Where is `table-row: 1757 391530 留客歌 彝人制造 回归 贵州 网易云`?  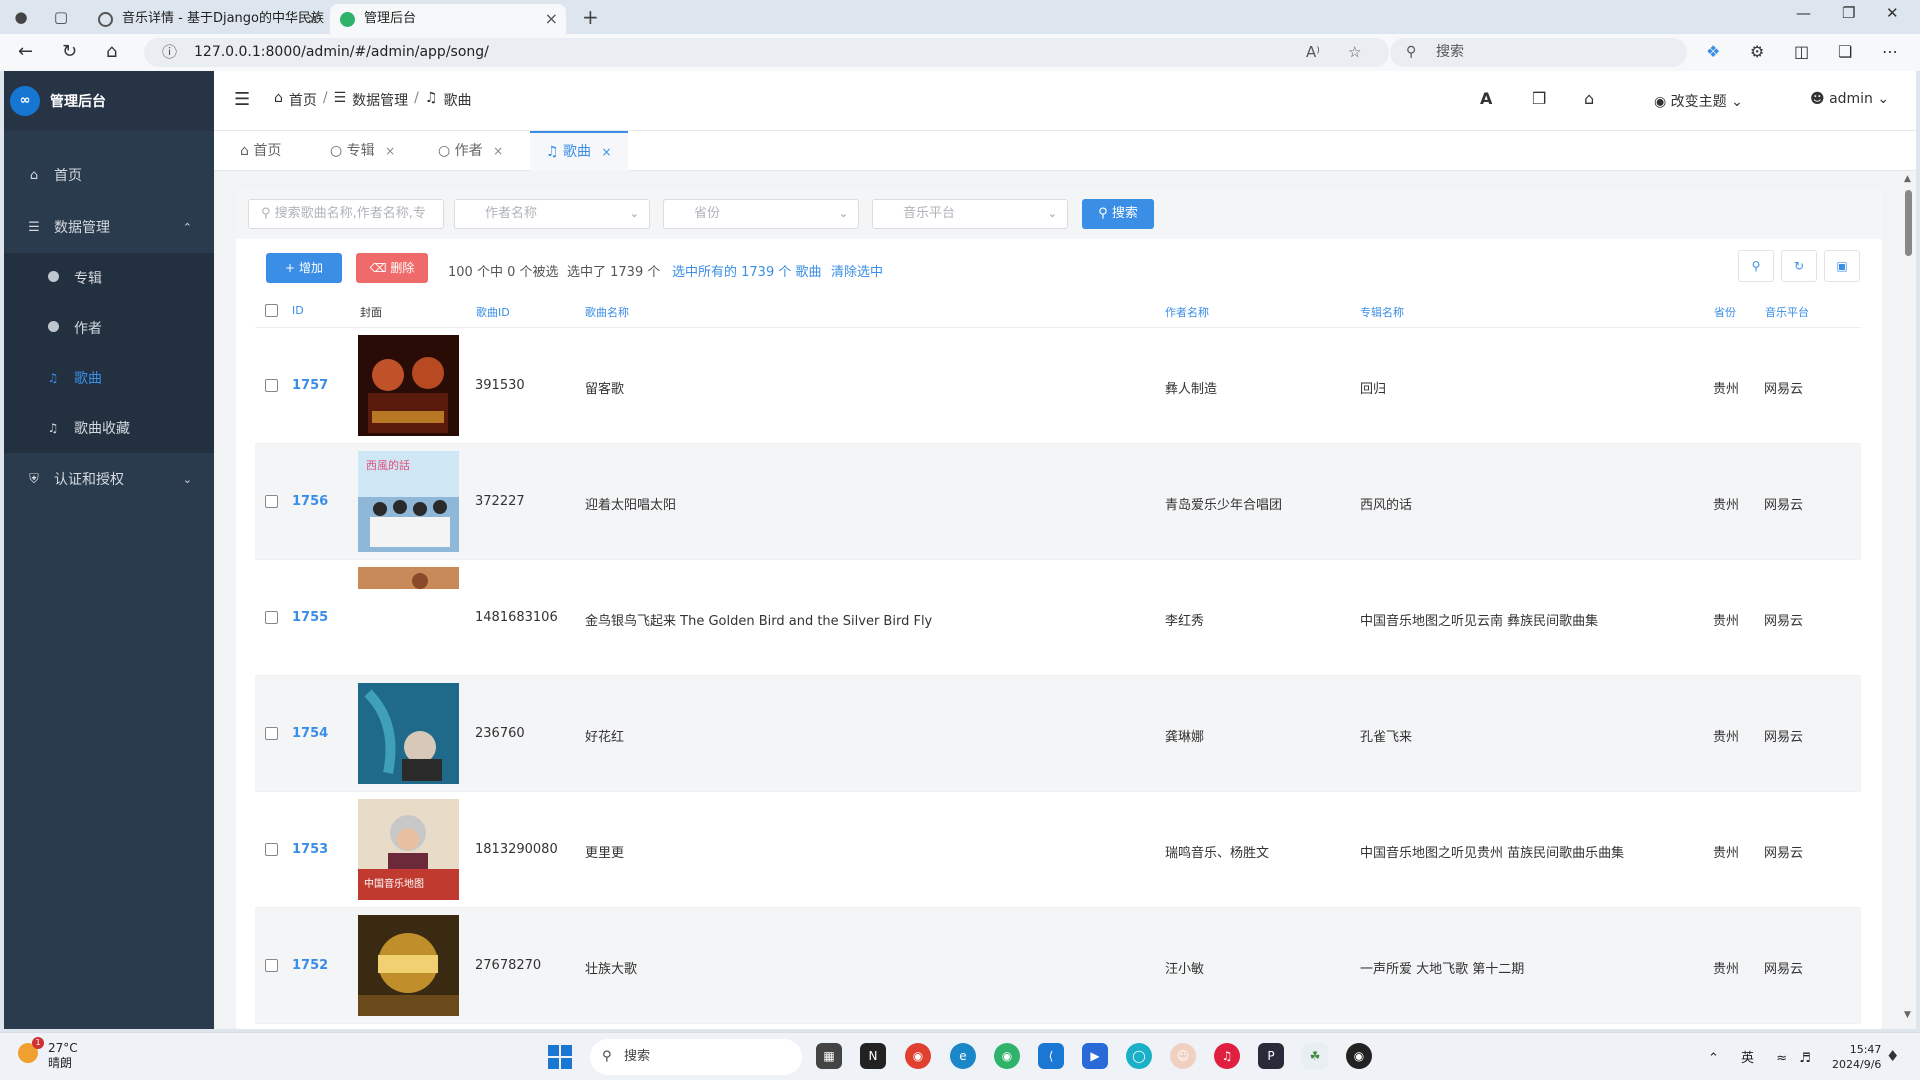
table-row: 1757 391530 留客歌 彝人制造 回归 贵州 网易云 is located at coordinates (1058, 386).